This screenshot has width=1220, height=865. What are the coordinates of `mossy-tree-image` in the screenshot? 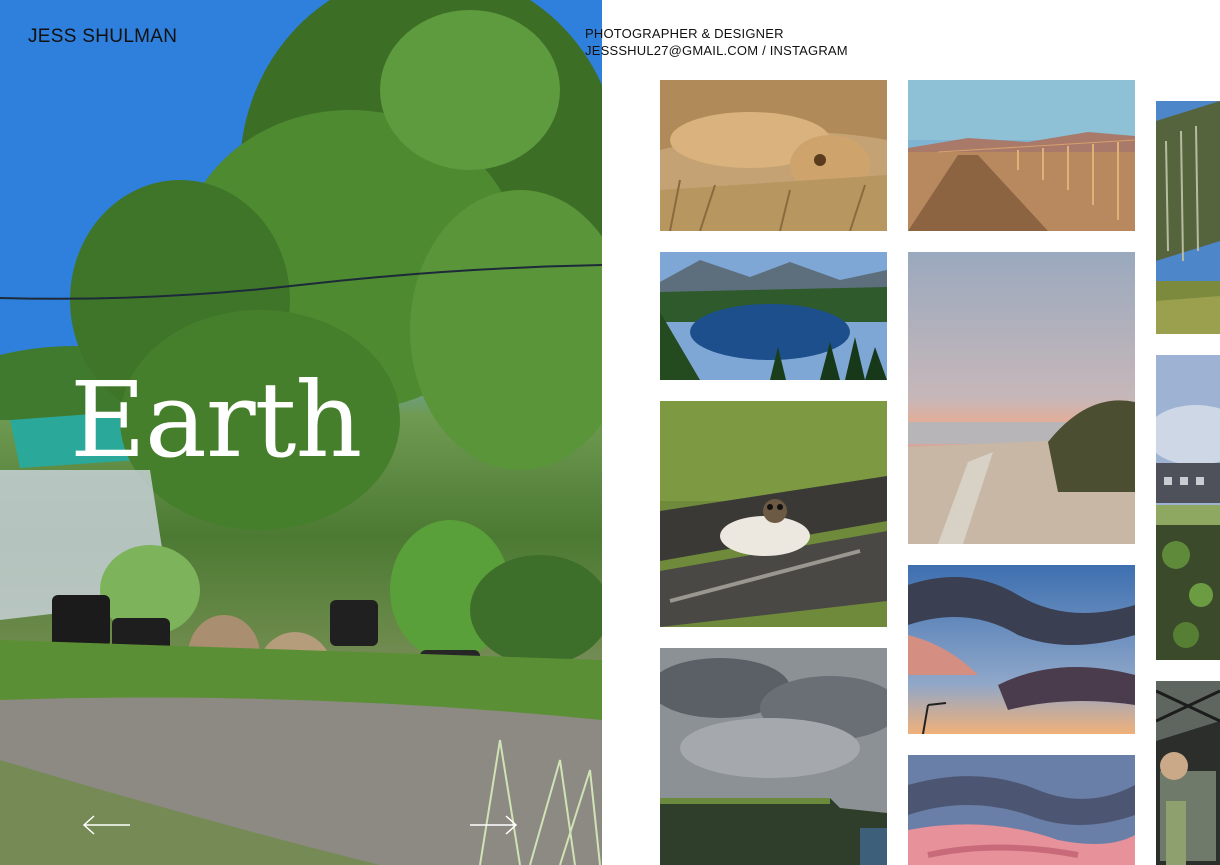 It's located at (1188, 217).